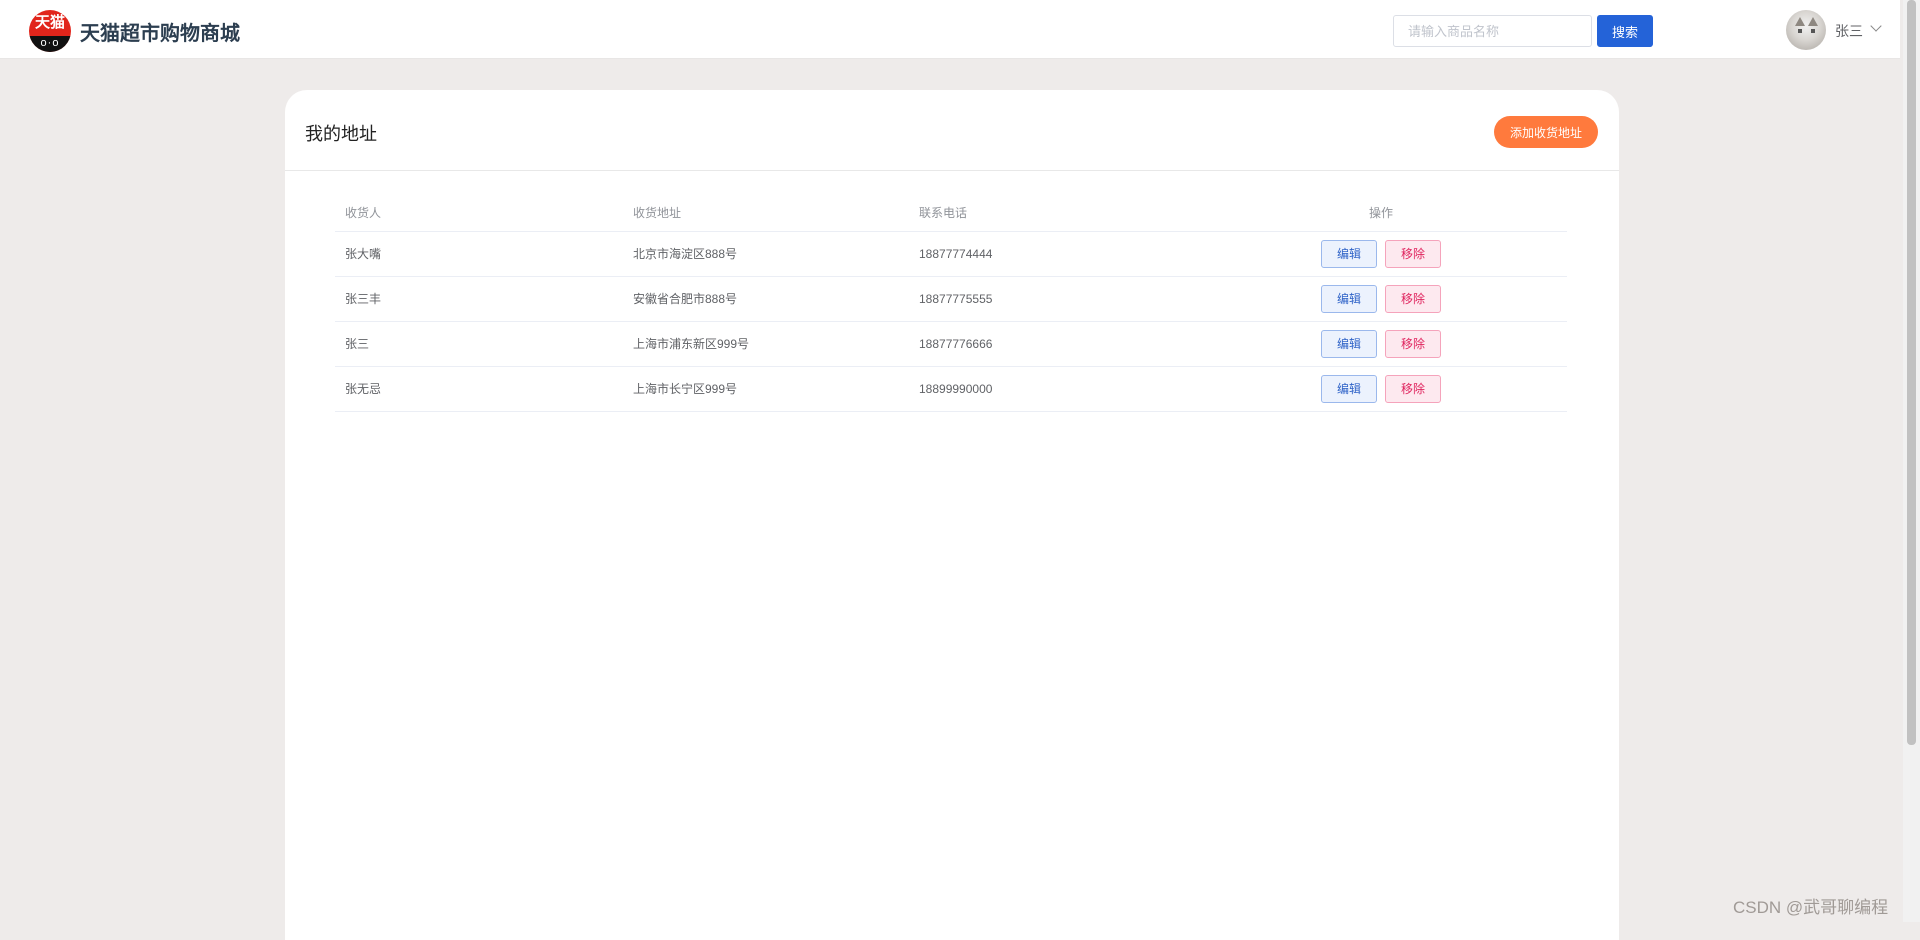  What do you see at coordinates (1052, 213) in the screenshot?
I see `col-header-phone: 联系电话` at bounding box center [1052, 213].